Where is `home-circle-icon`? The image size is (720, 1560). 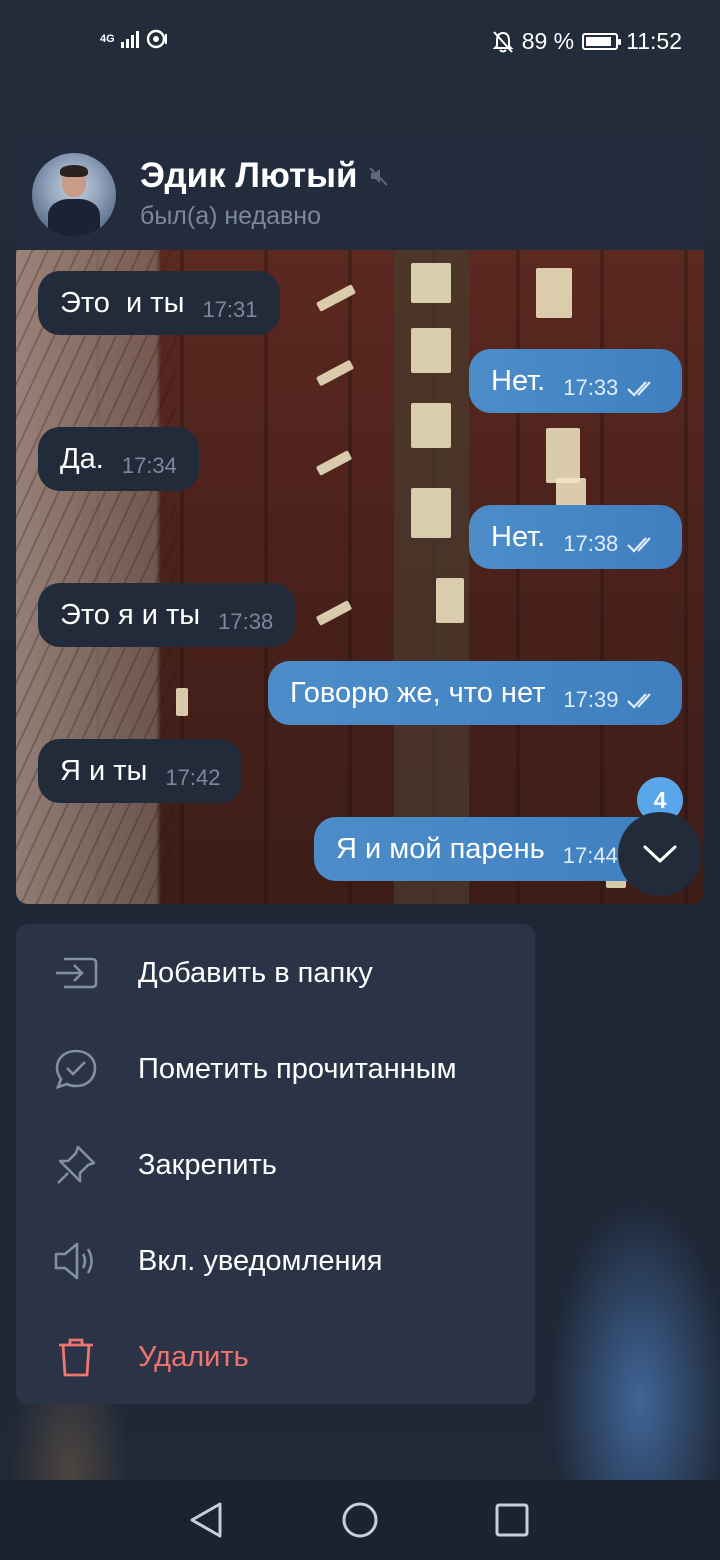 home-circle-icon is located at coordinates (360, 1520).